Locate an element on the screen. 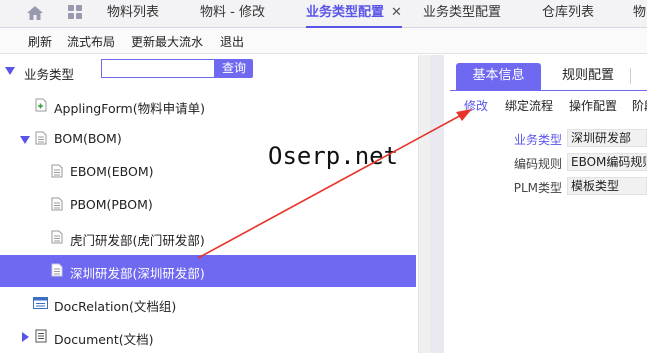  business-type-field: 深圳研发部 is located at coordinates (607, 138).